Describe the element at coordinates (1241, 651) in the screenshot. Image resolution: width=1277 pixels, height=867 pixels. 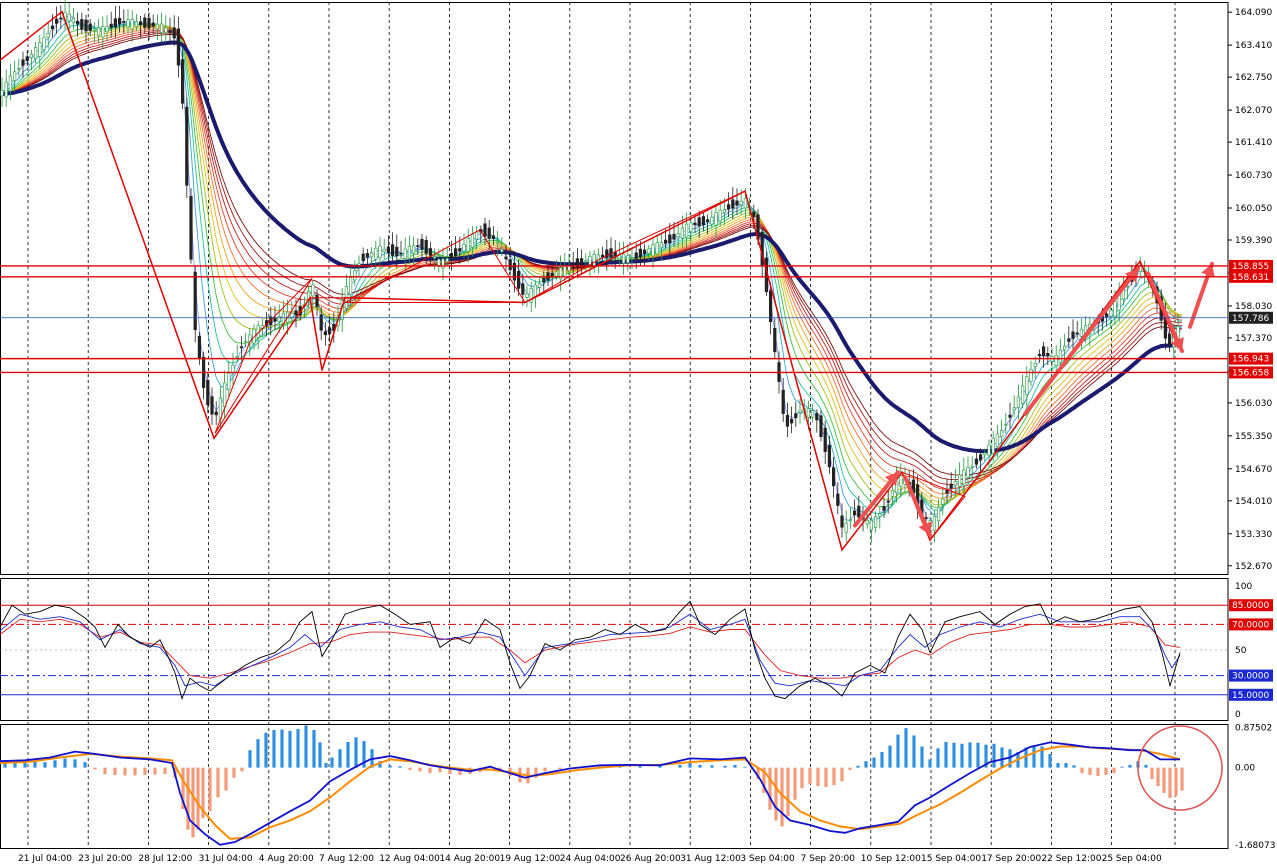
I see `osc-y-tick-label: 50` at that location.